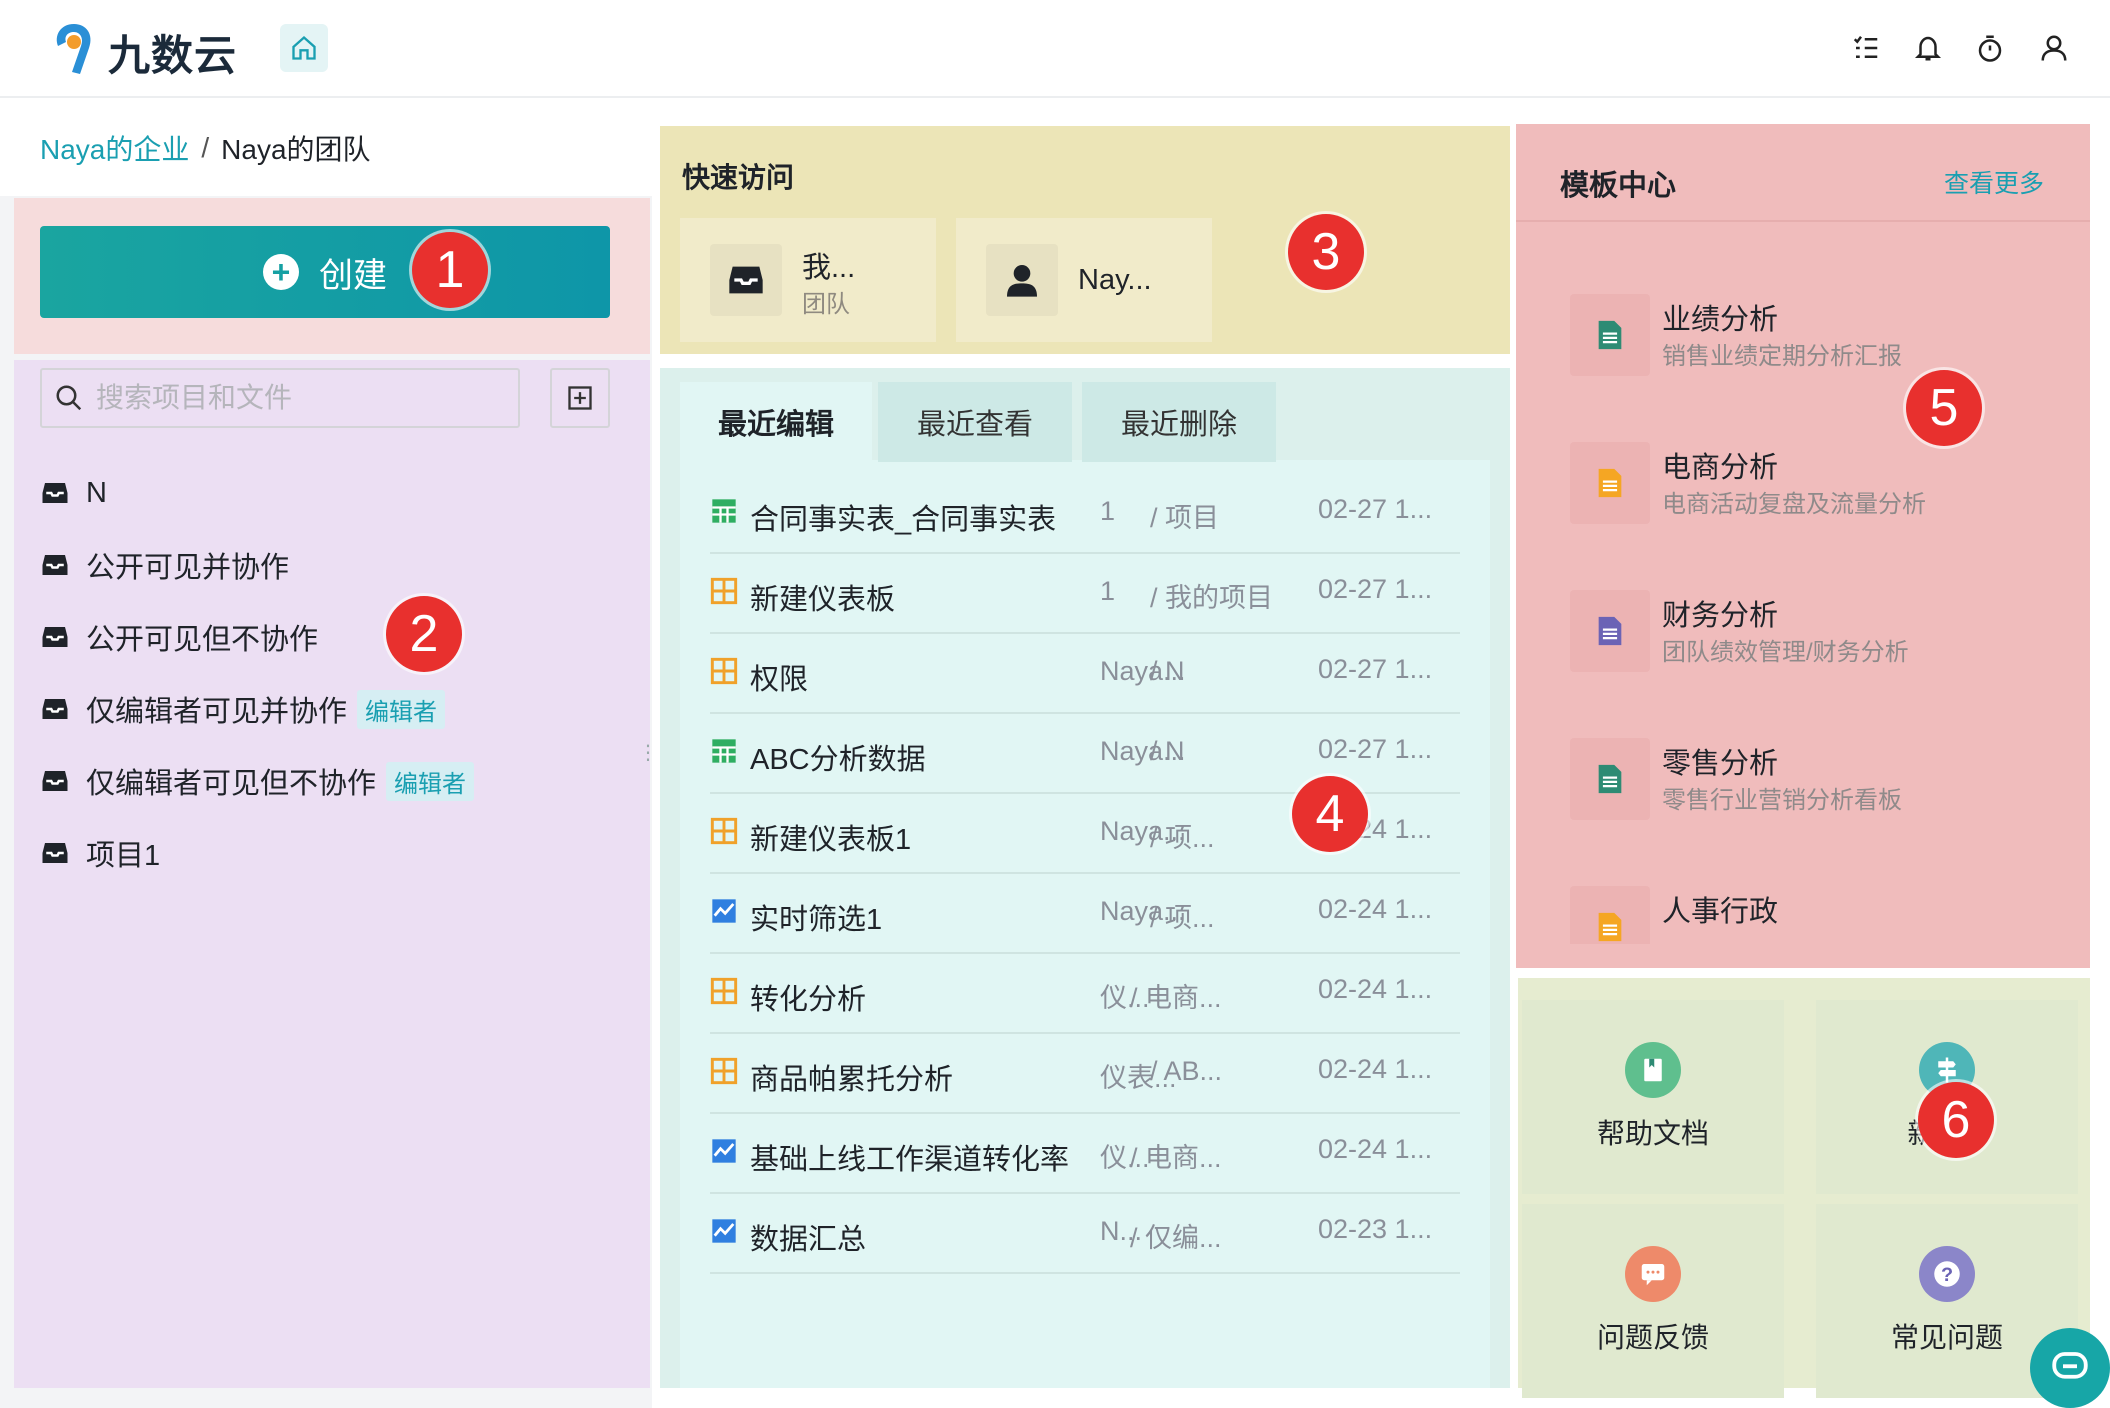 This screenshot has height=1408, width=2110. What do you see at coordinates (173, 55) in the screenshot?
I see `app-name: 九数云` at bounding box center [173, 55].